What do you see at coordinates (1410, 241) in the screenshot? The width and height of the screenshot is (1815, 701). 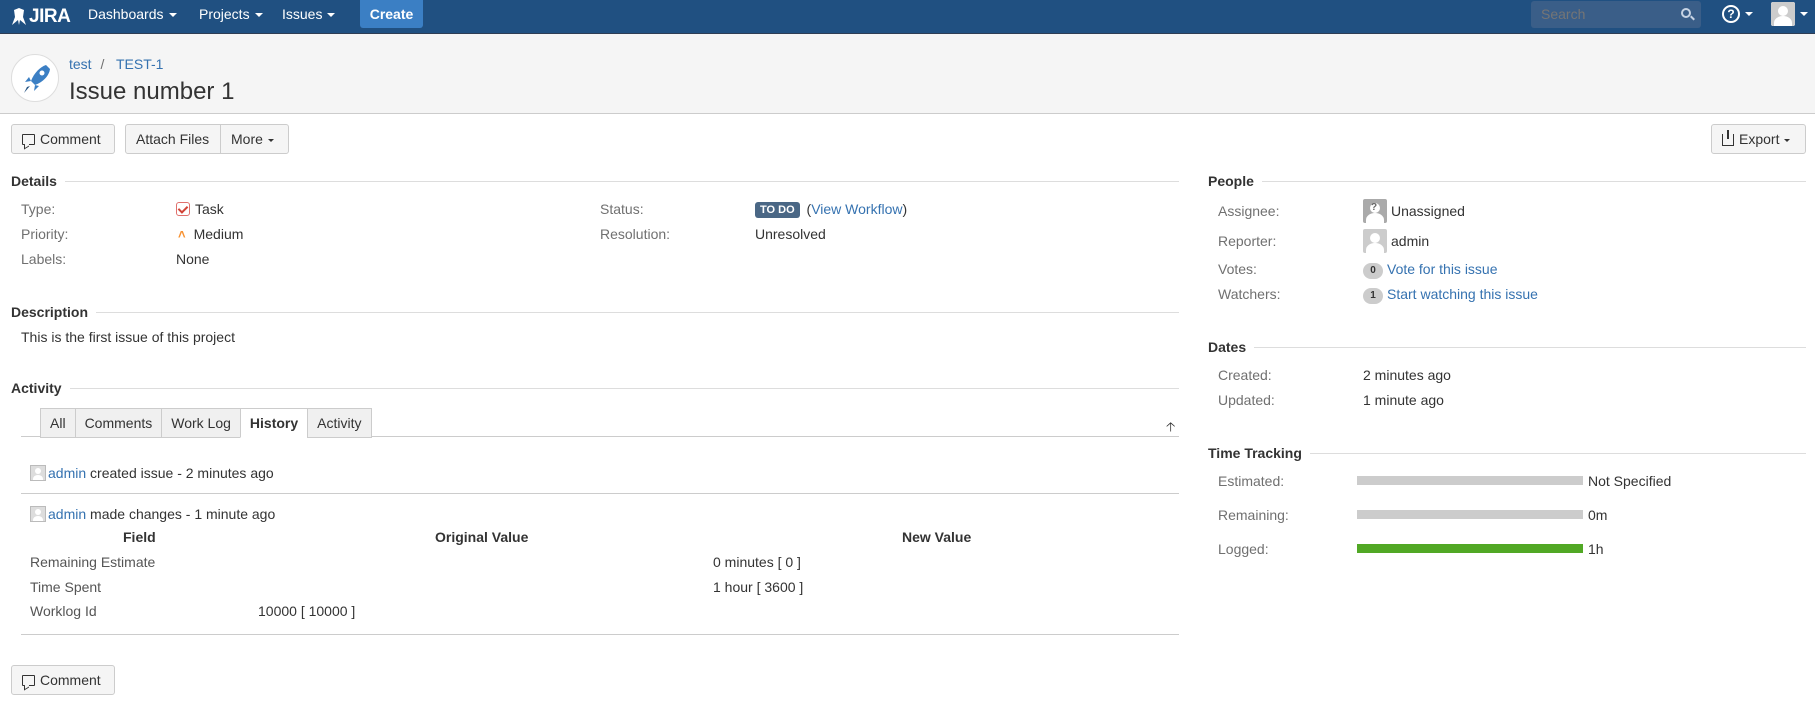 I see `reporter-name: admin` at bounding box center [1410, 241].